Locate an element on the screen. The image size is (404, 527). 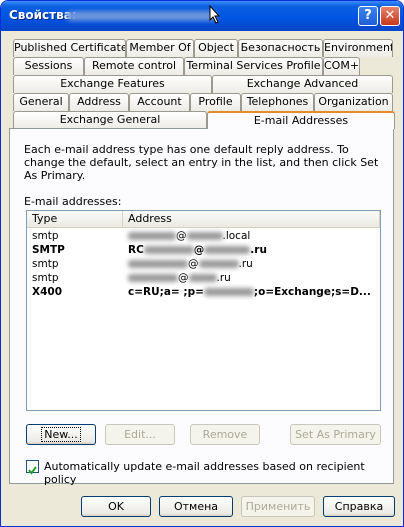
remove-button: Remove is located at coordinates (225, 434).